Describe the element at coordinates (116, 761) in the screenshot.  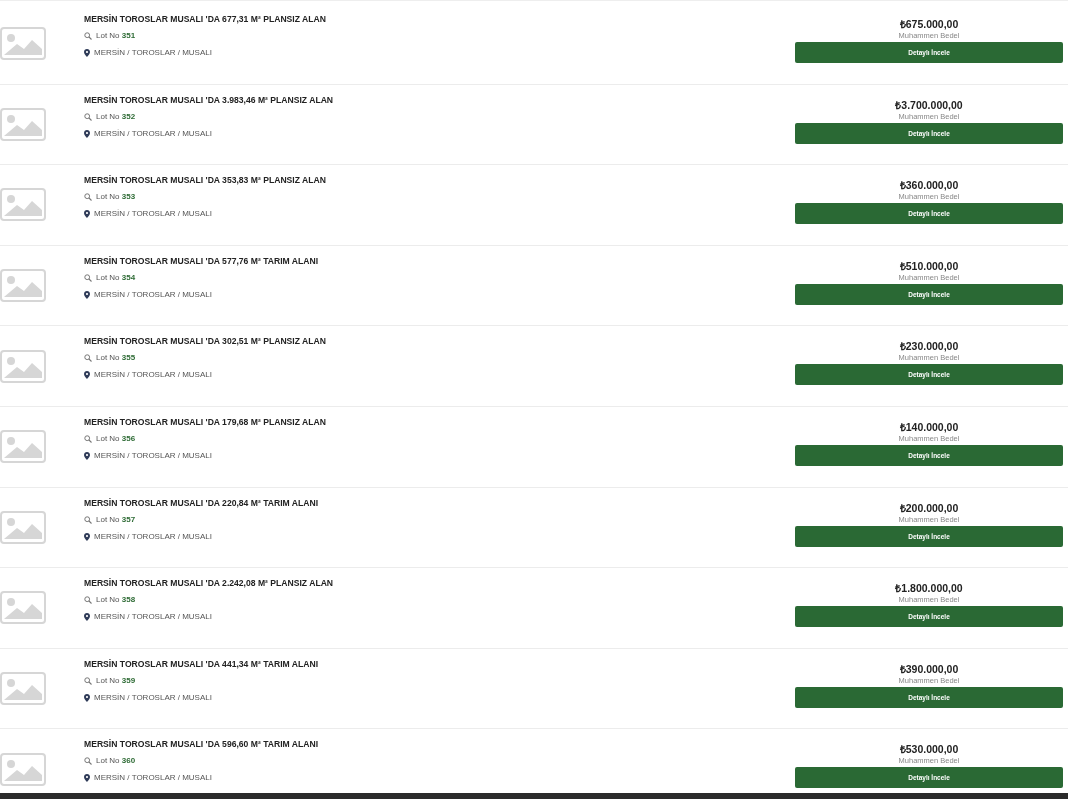
I see `lot-number: Lot No 360` at that location.